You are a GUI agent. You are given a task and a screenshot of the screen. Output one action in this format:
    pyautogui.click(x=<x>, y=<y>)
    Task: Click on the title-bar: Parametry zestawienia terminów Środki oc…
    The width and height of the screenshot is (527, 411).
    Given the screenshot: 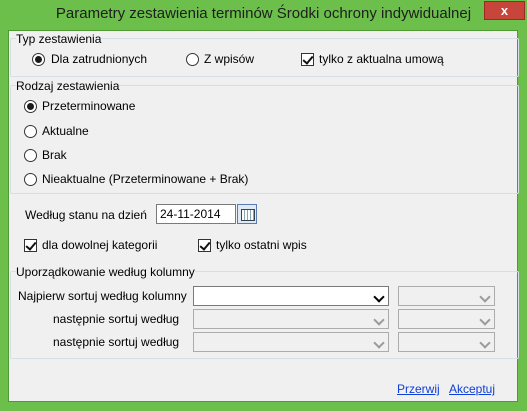 What is the action you would take?
    pyautogui.click(x=263, y=14)
    